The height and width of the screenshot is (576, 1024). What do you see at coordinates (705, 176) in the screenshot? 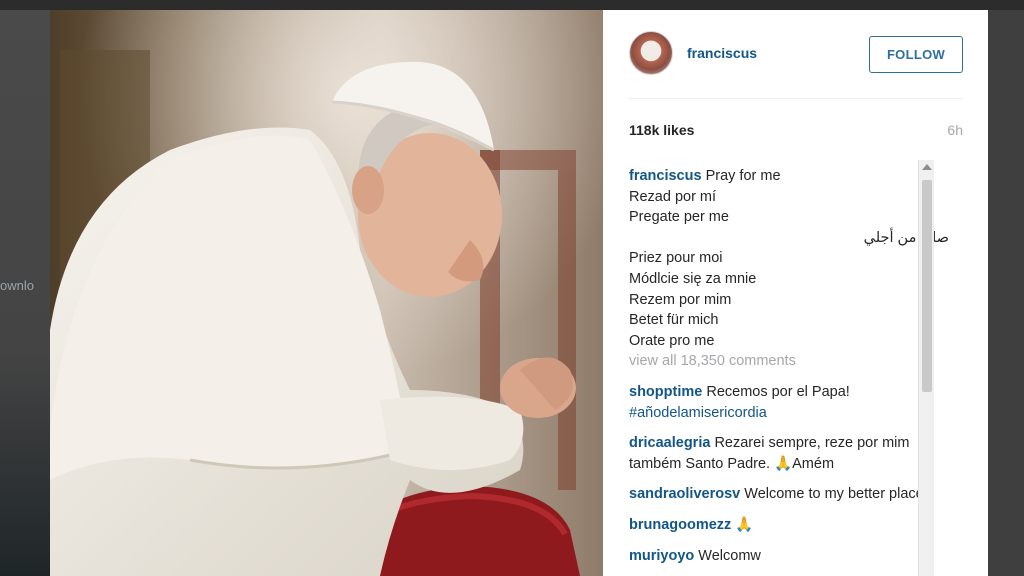
I see `caption-line: franciscus Pray for me` at bounding box center [705, 176].